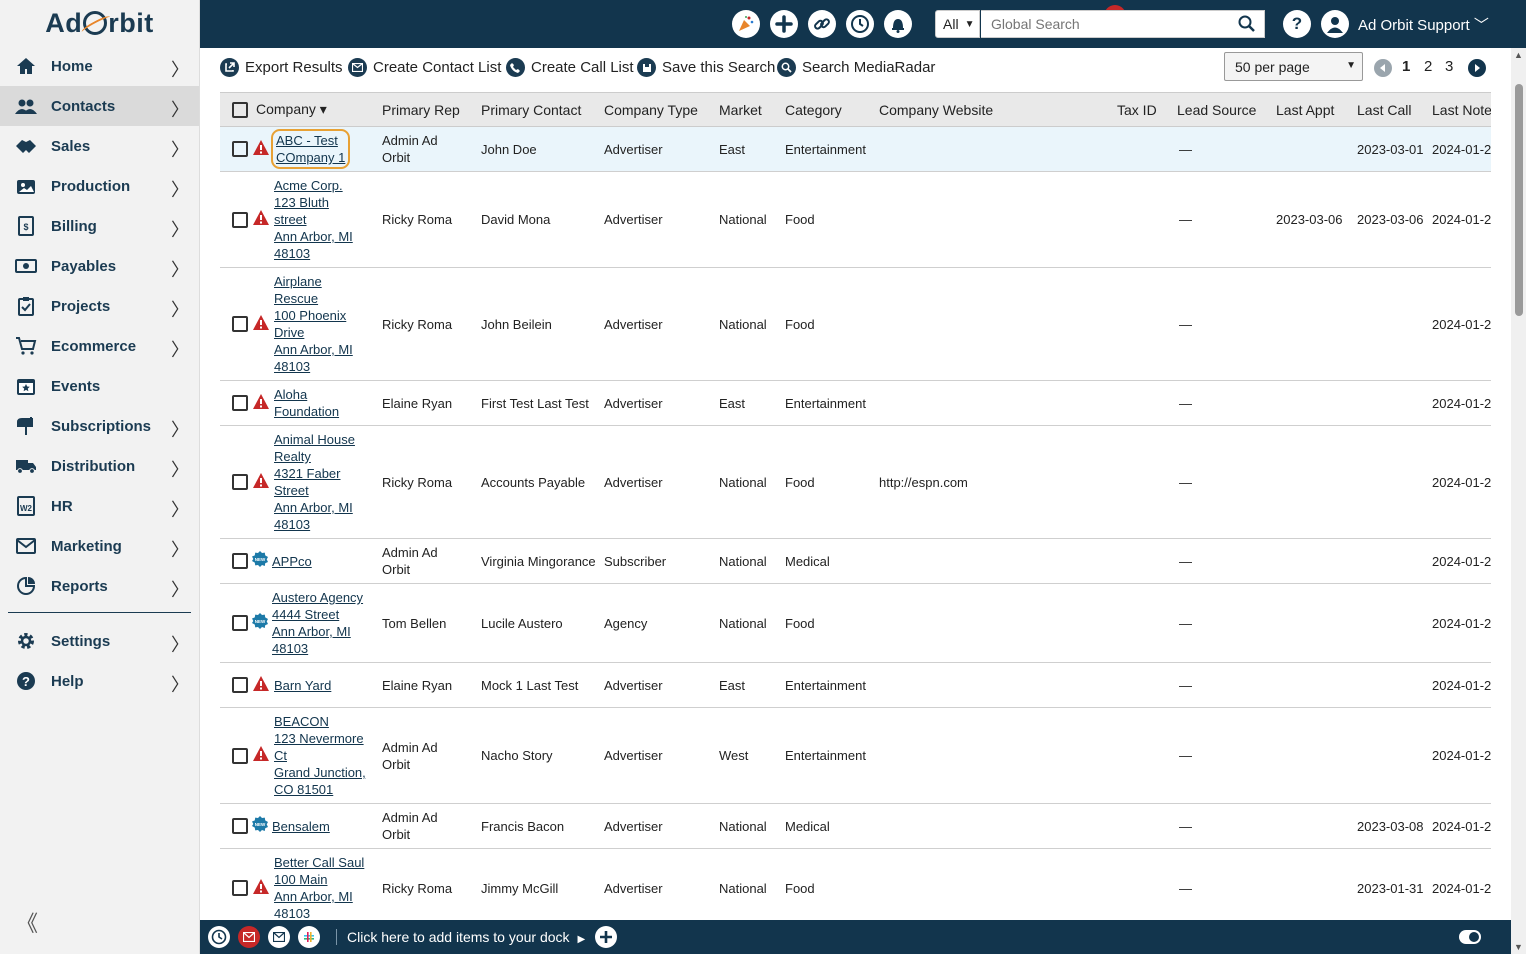 The image size is (1526, 954). What do you see at coordinates (822, 24) in the screenshot?
I see `link-icon` at bounding box center [822, 24].